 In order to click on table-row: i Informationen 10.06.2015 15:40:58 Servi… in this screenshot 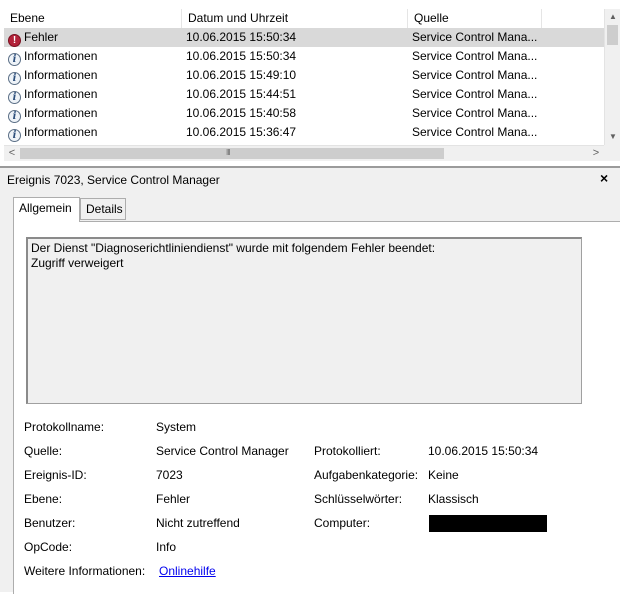, I will do `click(304, 113)`.